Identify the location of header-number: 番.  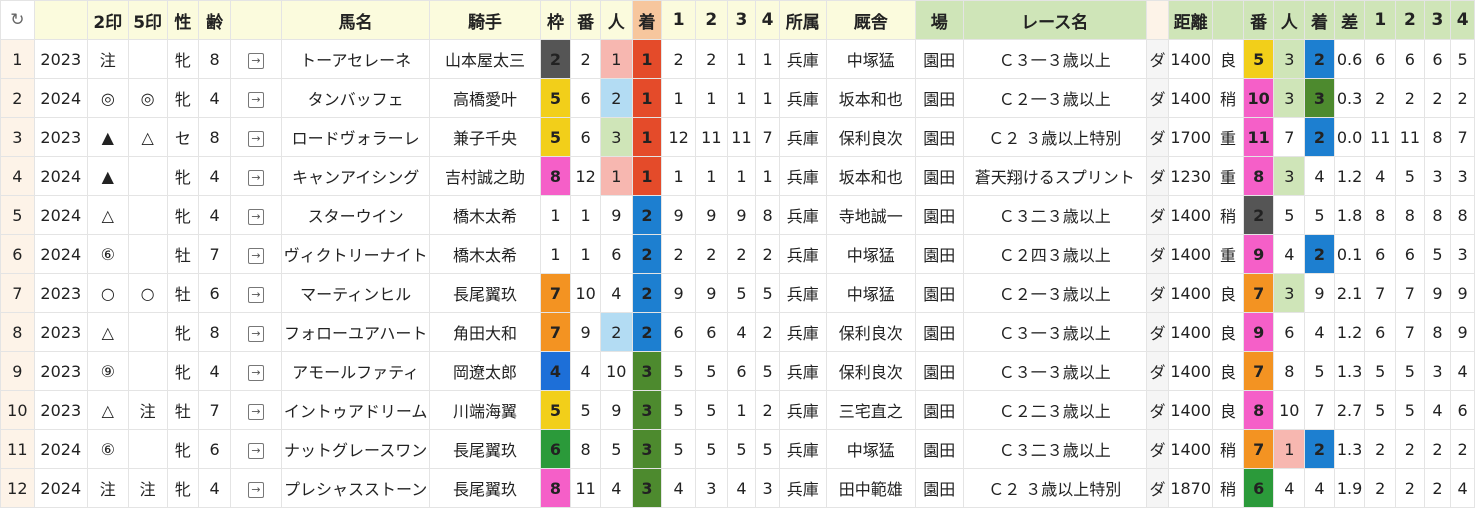
(585, 20).